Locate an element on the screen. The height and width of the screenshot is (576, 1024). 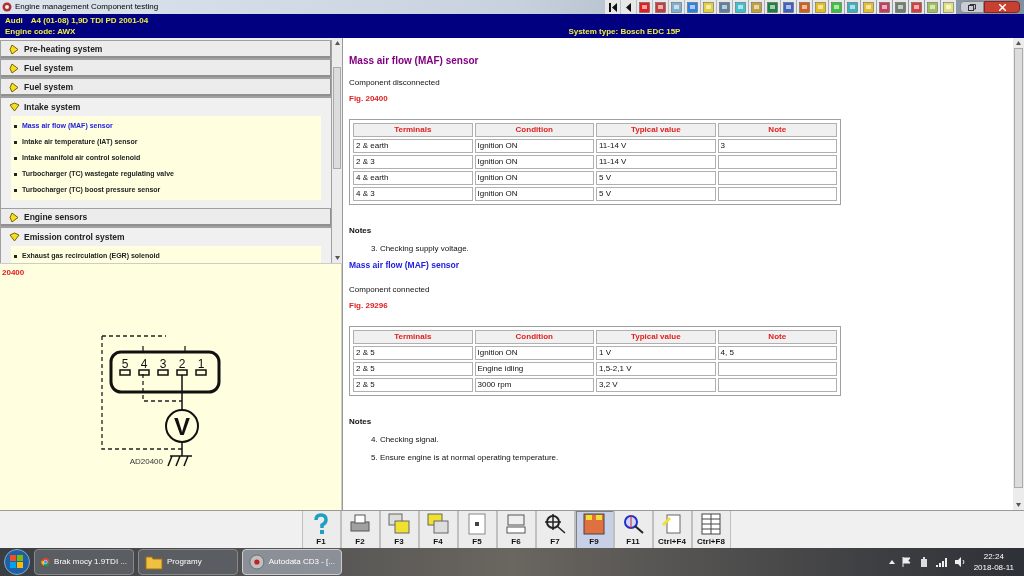
app-icon is located at coordinates (257, 562).